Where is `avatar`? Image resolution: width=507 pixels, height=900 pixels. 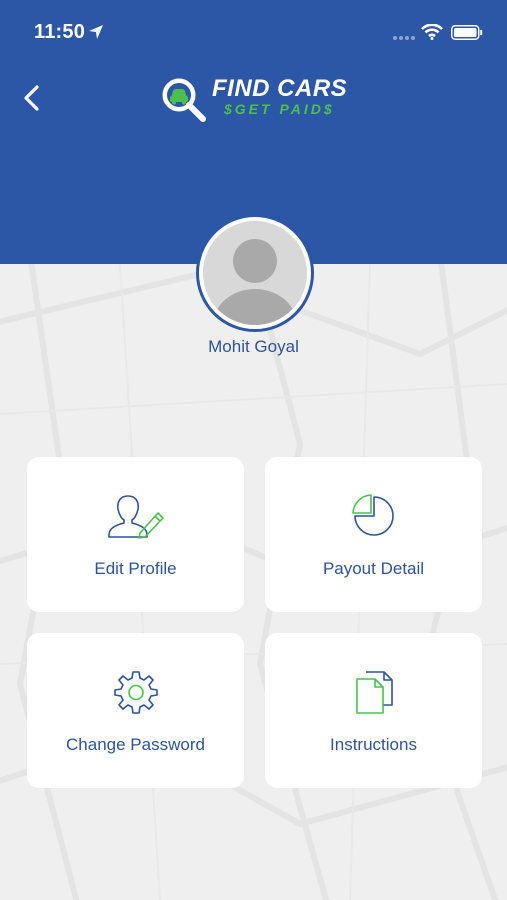 avatar is located at coordinates (255, 273).